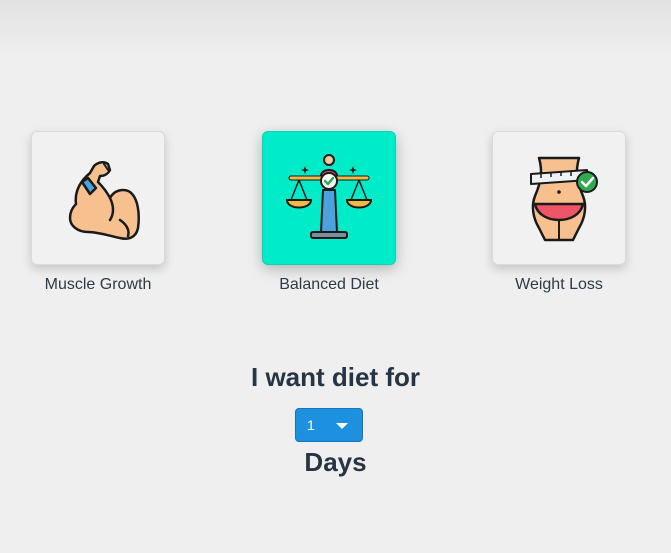 The width and height of the screenshot is (671, 553). I want to click on balance-scale-icon, so click(329, 196).